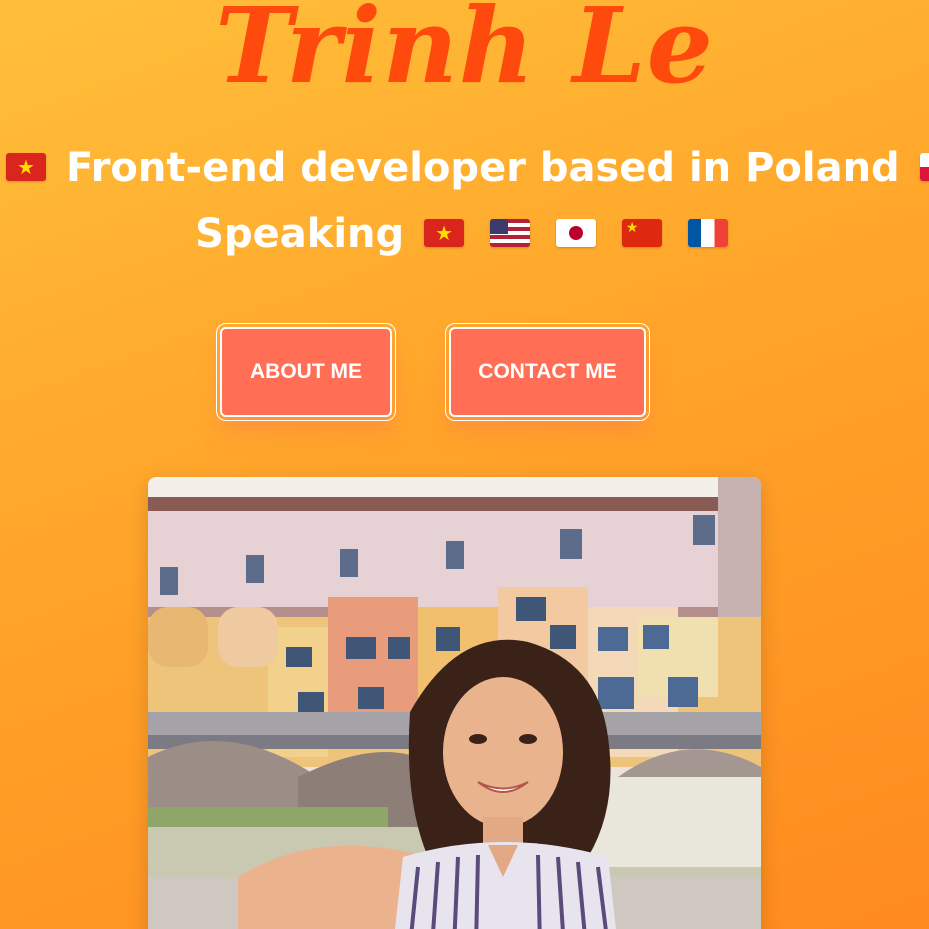  What do you see at coordinates (641, 233) in the screenshot?
I see `china-flag-icon` at bounding box center [641, 233].